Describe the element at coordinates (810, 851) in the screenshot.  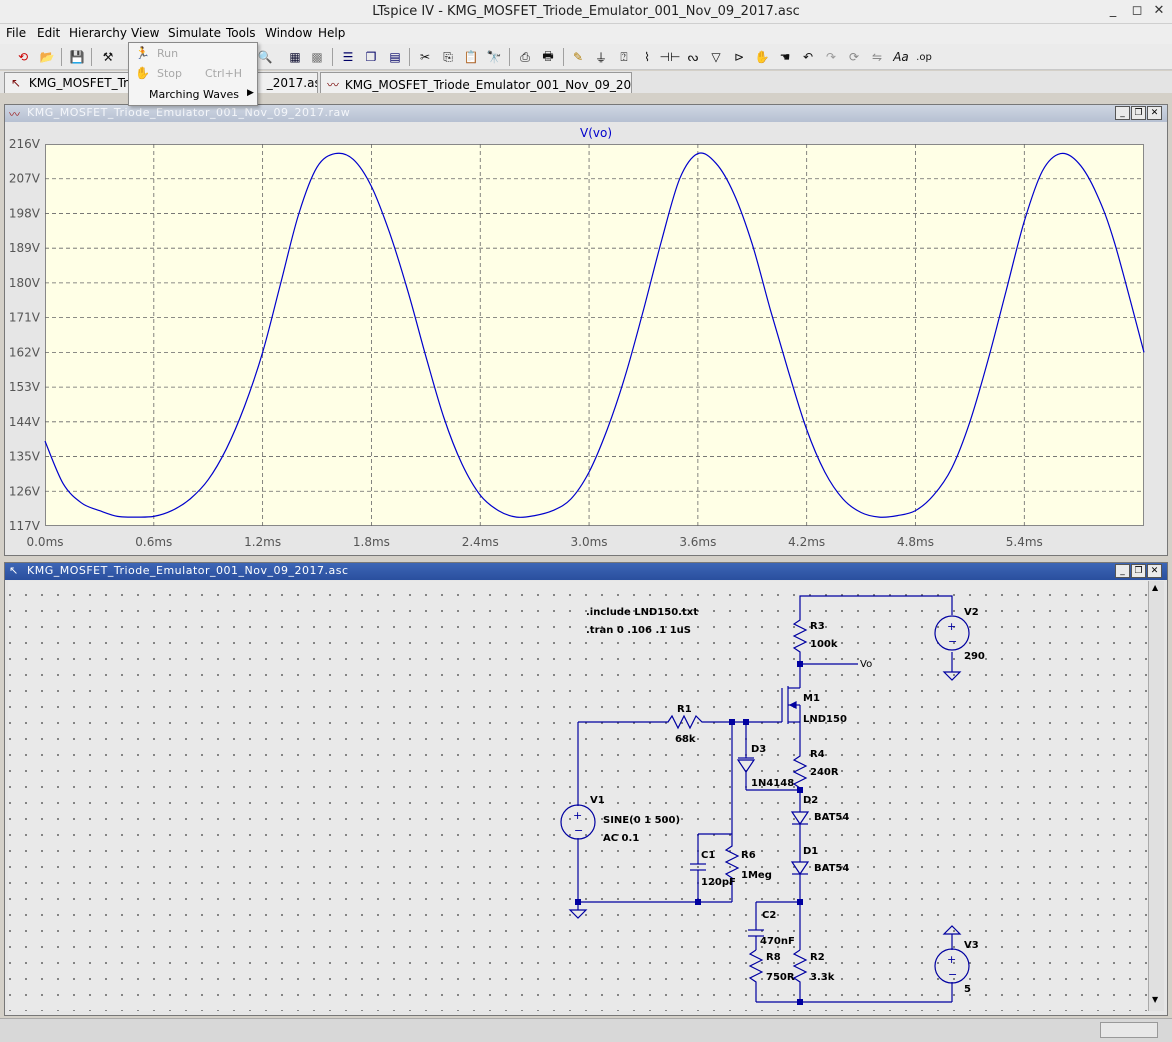
I see `d1-name: D1` at that location.